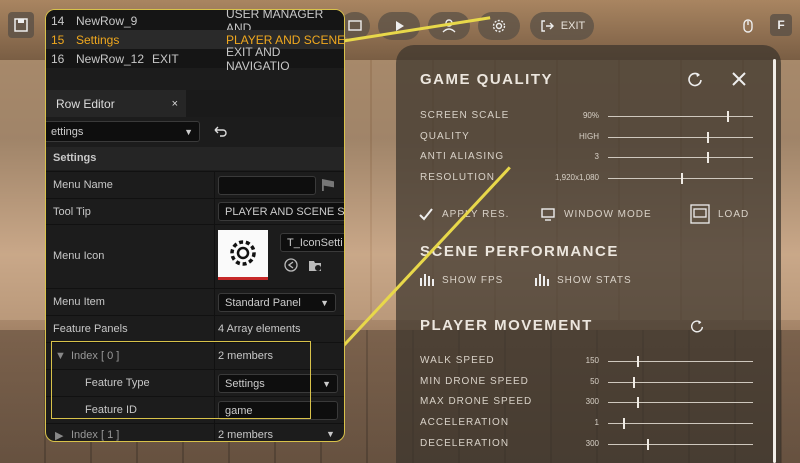  What do you see at coordinates (476, 402) in the screenshot?
I see `movement-label: MAX DRONE SPEED` at bounding box center [476, 402].